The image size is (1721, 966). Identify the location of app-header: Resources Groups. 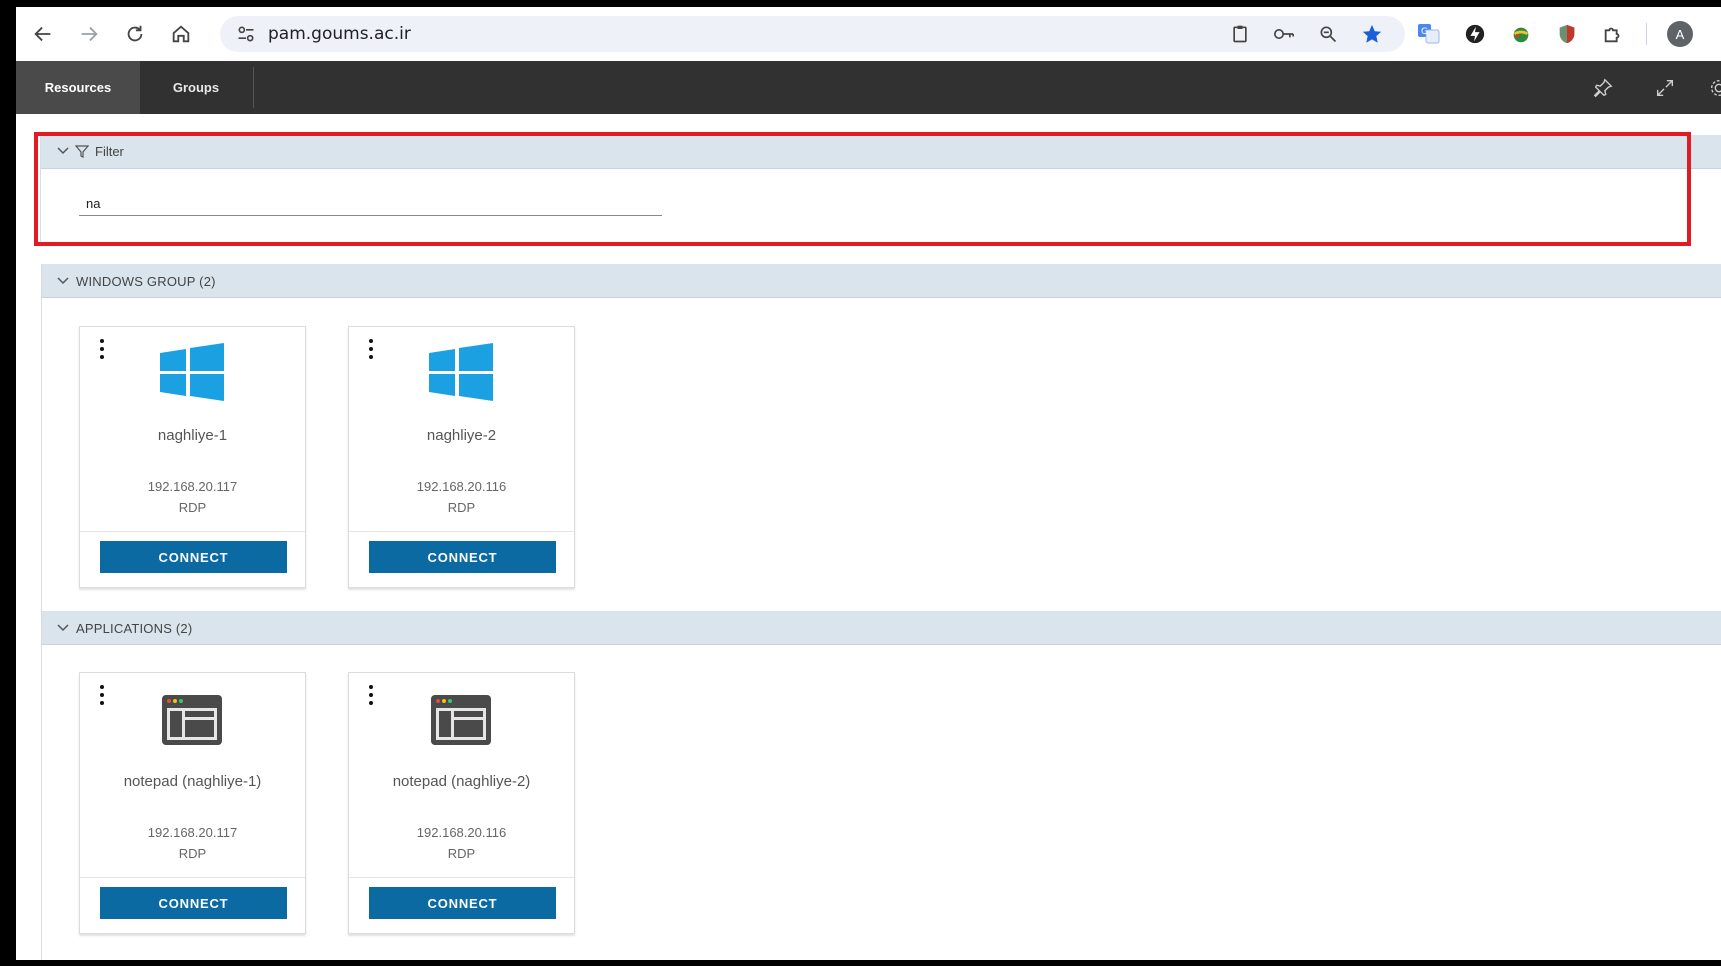
(868, 87).